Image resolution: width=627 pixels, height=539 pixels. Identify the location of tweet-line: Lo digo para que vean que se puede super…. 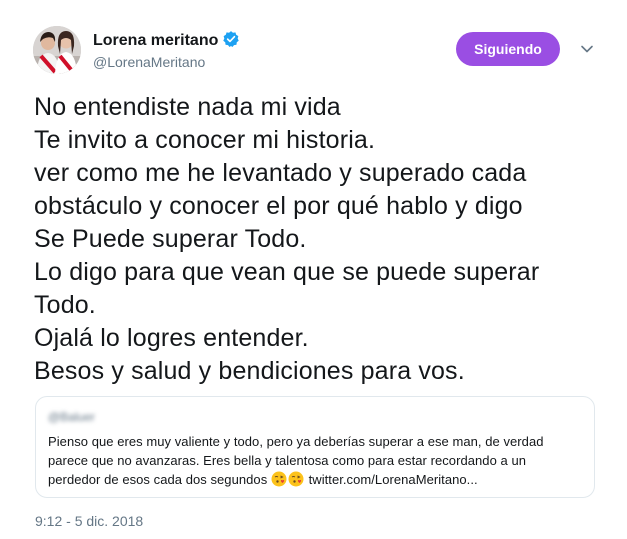
(287, 272).